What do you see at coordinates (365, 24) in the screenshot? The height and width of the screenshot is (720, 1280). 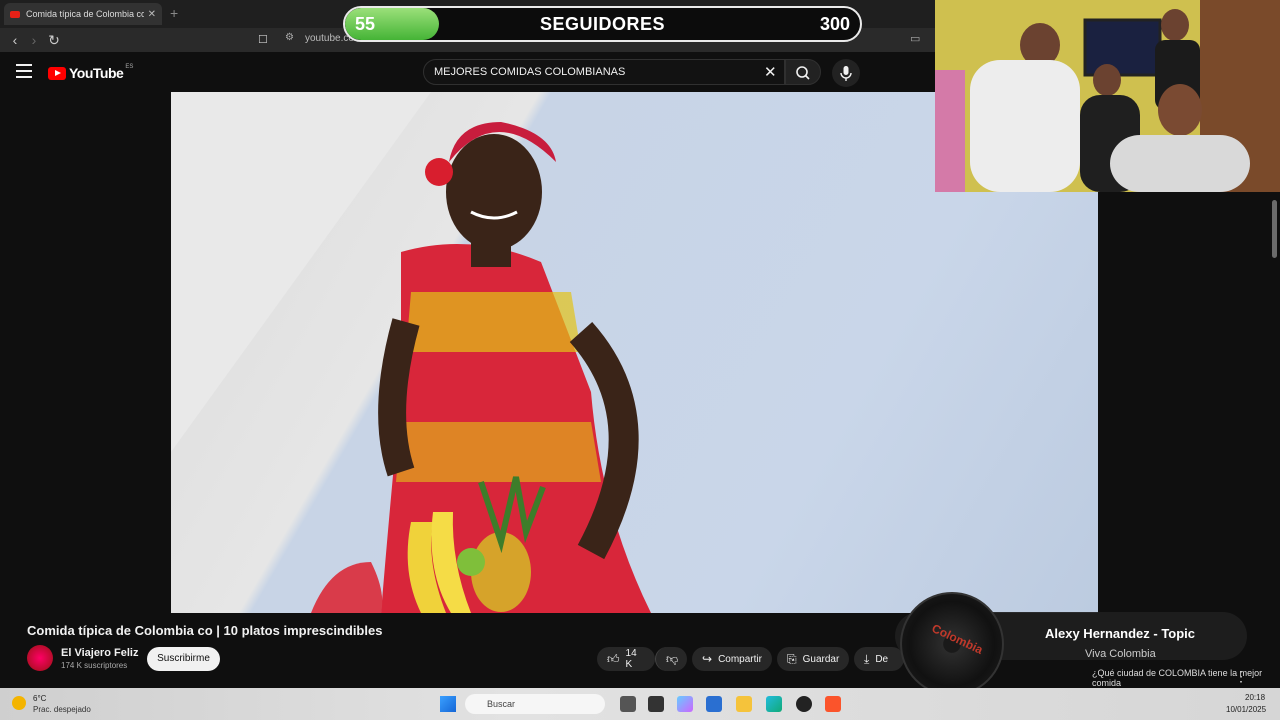 I see `follower-count: 55` at bounding box center [365, 24].